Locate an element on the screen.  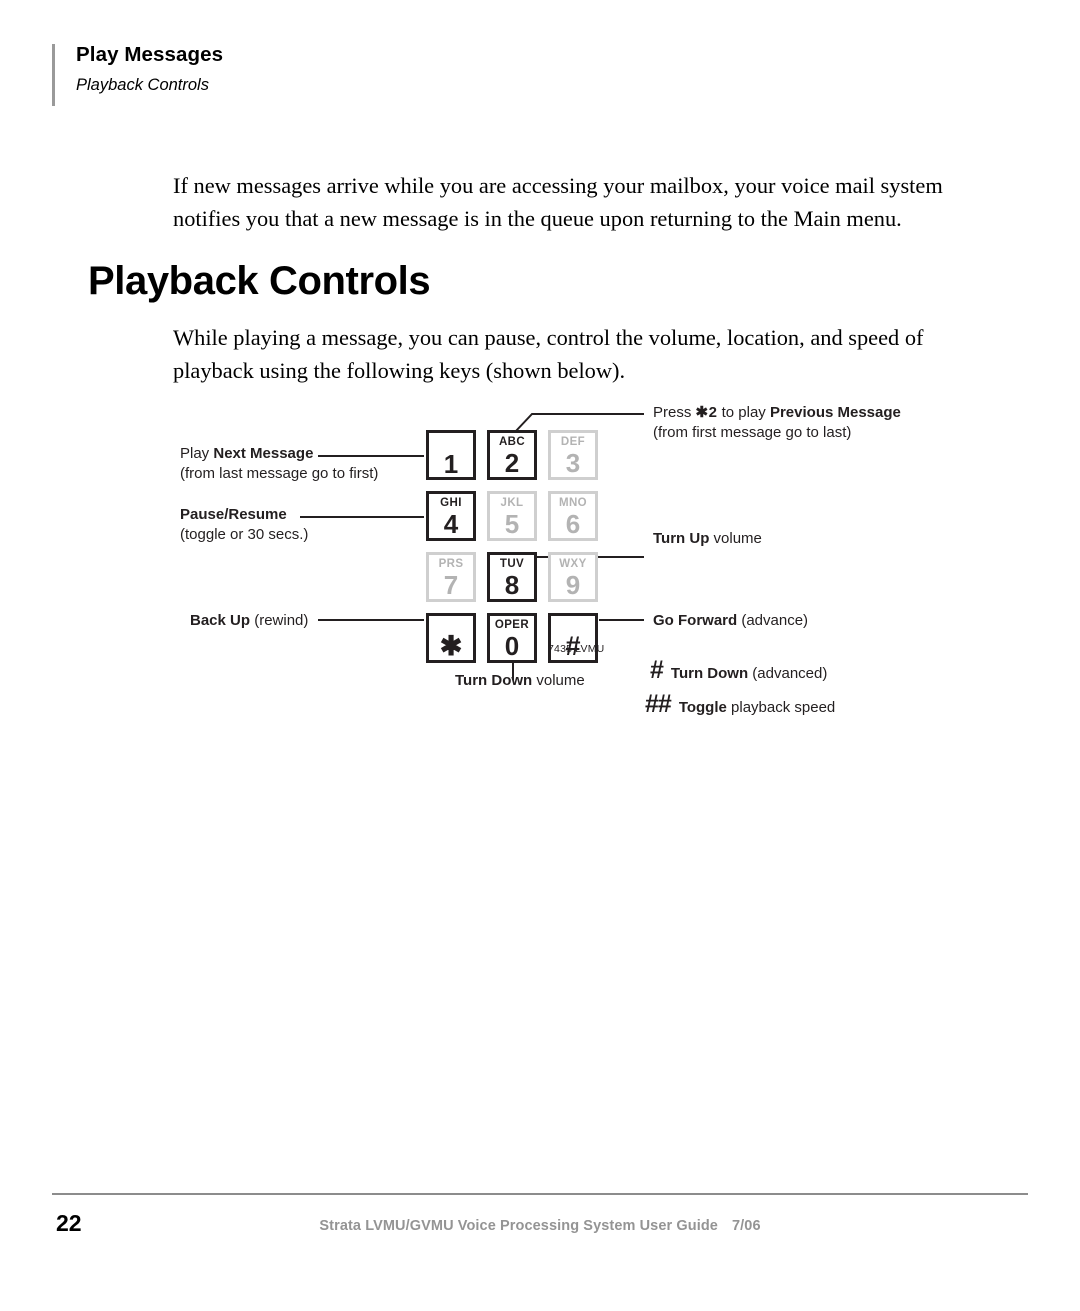
pound-key-glyph: # is located at coordinates (657, 670).